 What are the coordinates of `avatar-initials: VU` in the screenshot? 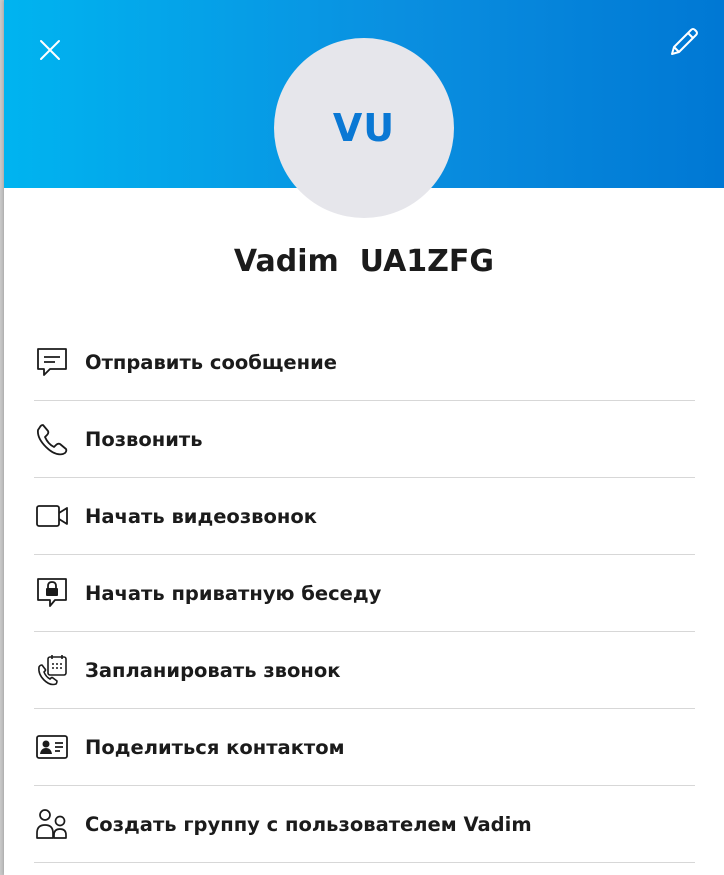 It's located at (364, 128).